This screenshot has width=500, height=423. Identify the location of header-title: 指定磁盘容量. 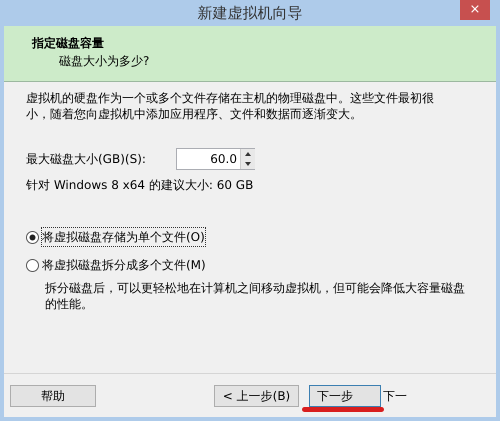
(68, 43).